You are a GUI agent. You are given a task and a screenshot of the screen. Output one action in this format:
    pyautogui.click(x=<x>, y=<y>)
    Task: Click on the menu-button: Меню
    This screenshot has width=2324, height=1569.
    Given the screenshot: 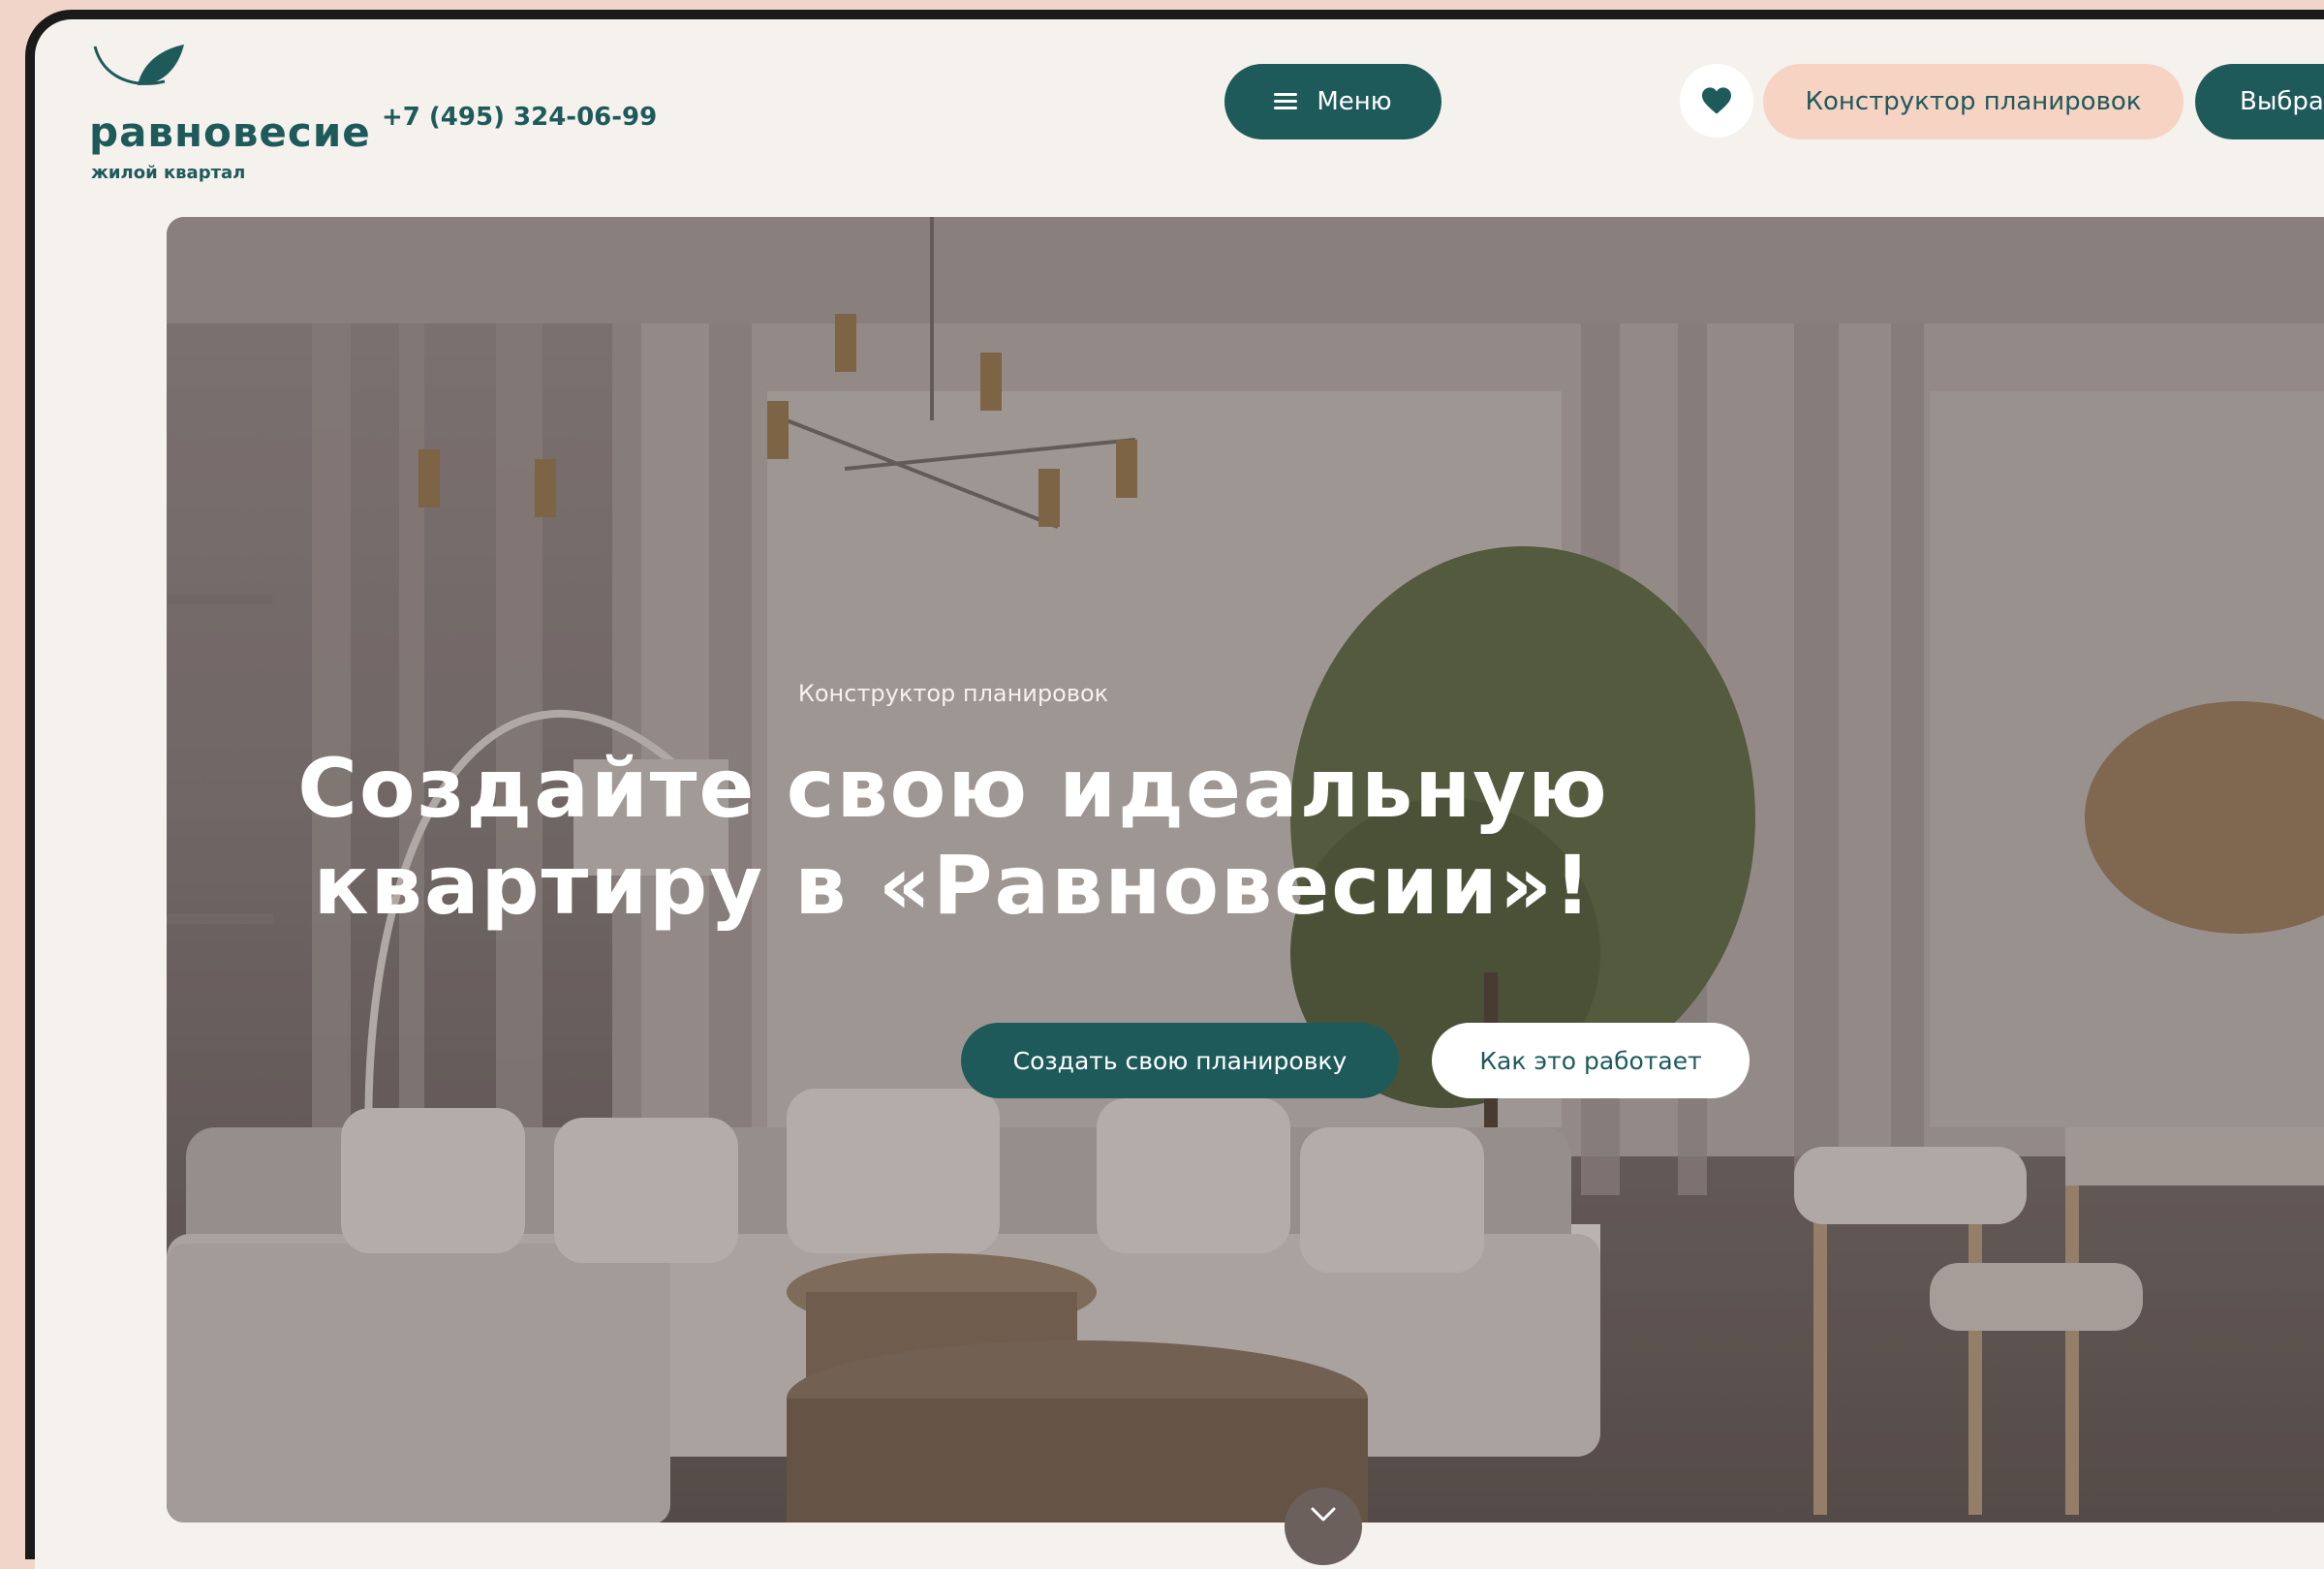 What is the action you would take?
    pyautogui.click(x=1332, y=101)
    